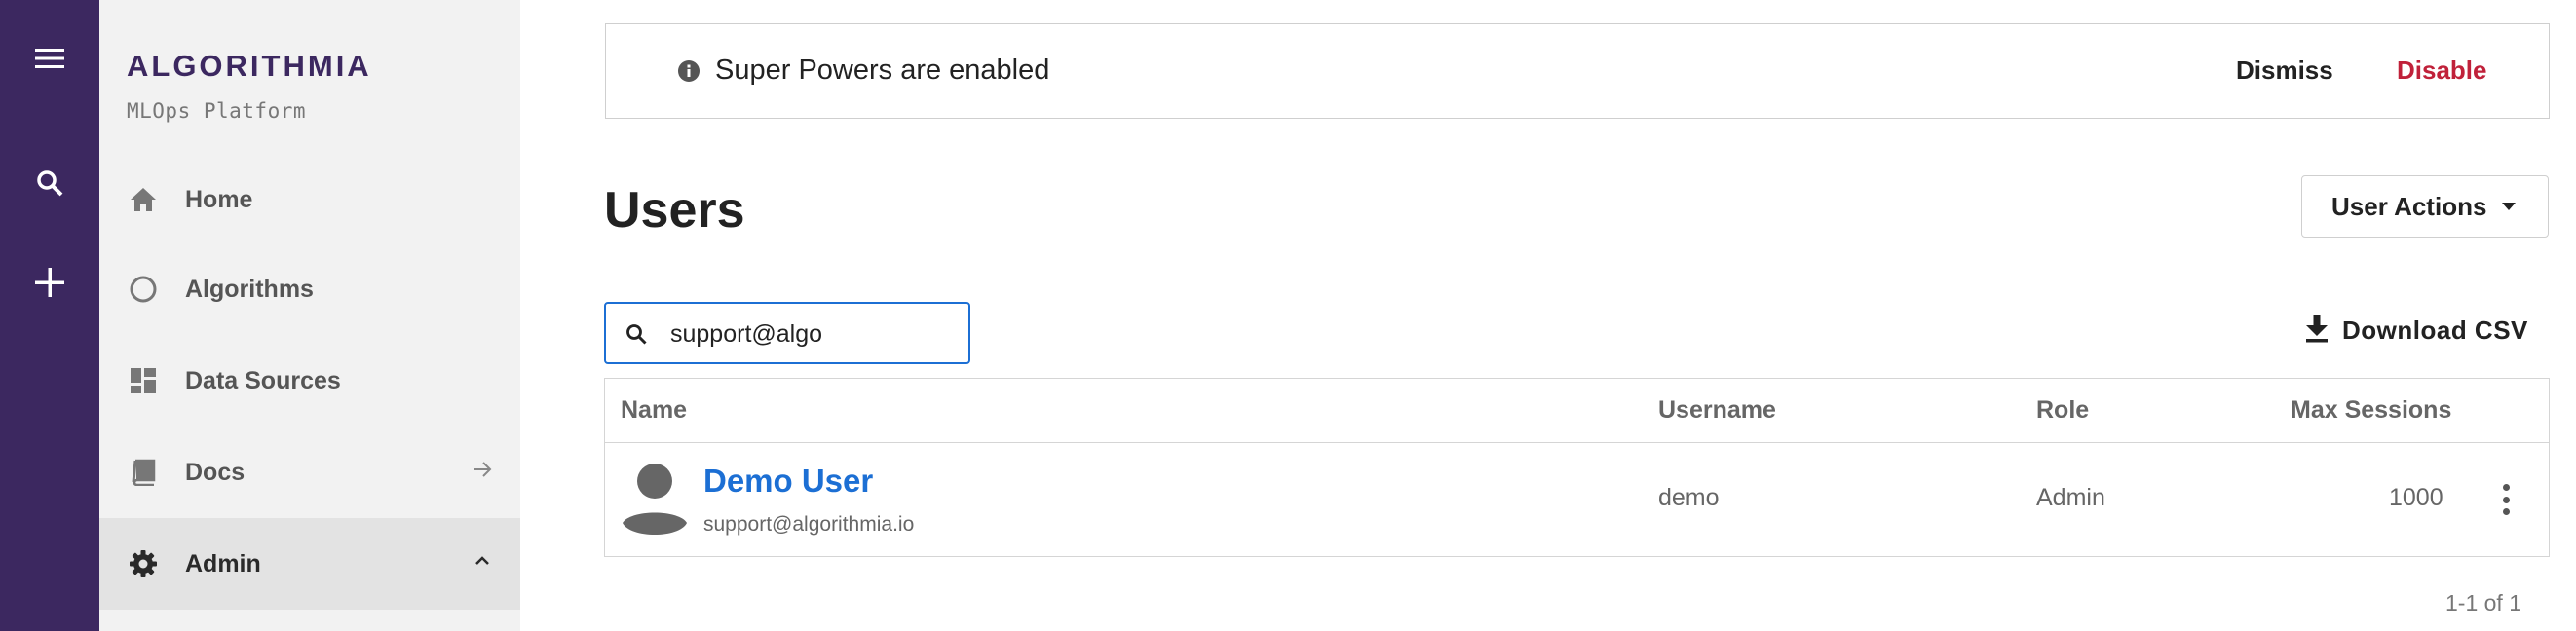 The image size is (2576, 631). I want to click on sidebar-item-label: Data Sources, so click(263, 380).